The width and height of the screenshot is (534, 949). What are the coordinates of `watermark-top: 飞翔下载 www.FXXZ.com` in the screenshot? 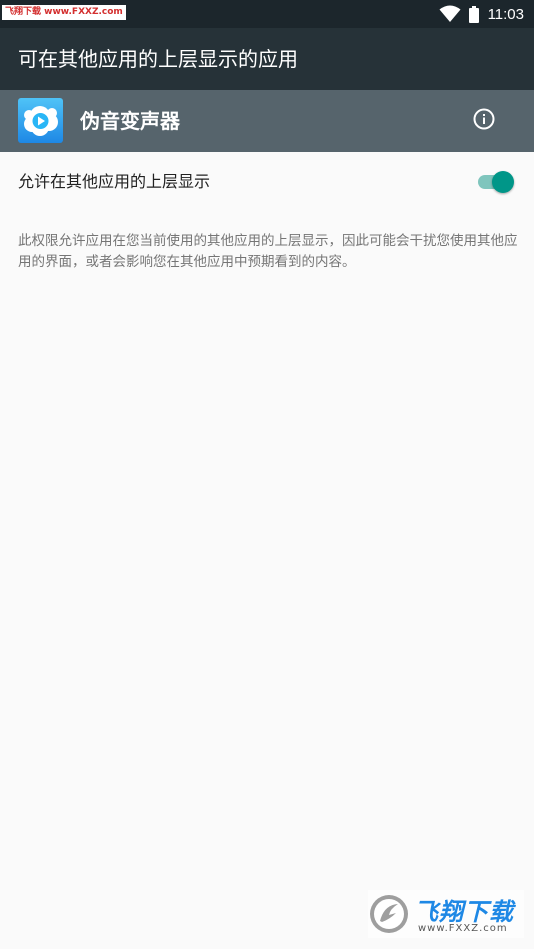 It's located at (64, 12).